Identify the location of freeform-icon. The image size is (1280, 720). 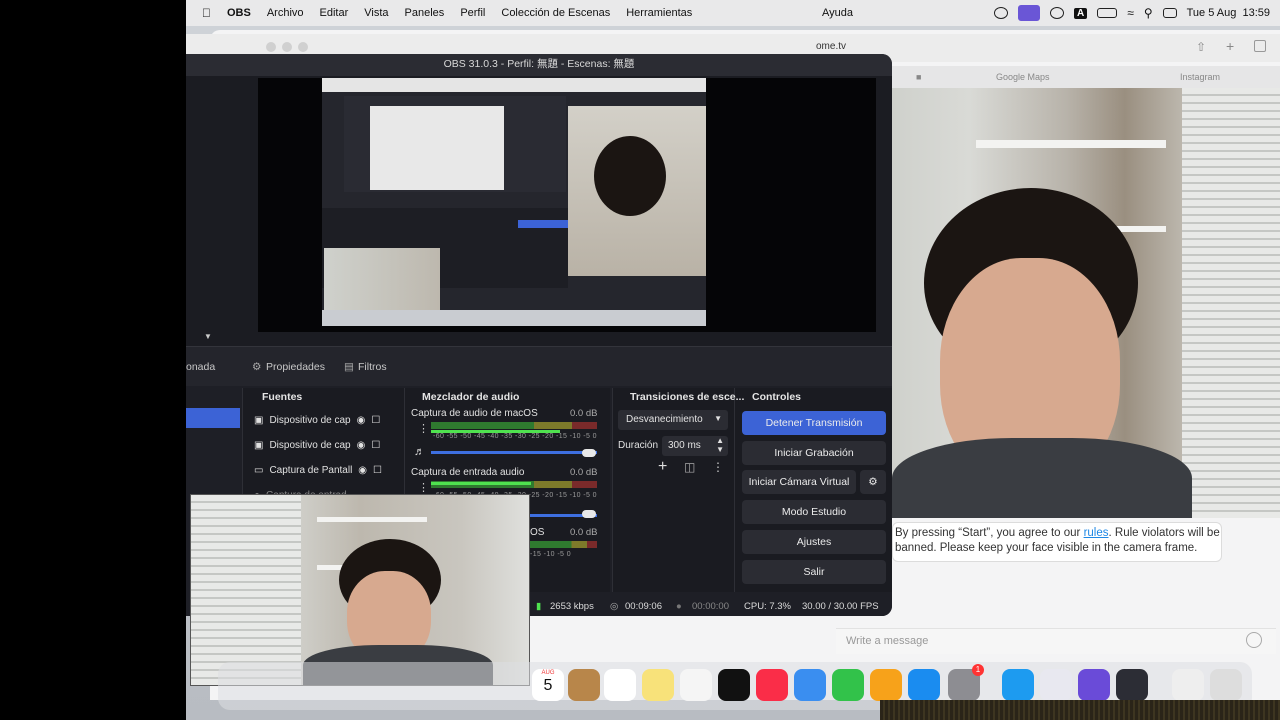
(696, 685).